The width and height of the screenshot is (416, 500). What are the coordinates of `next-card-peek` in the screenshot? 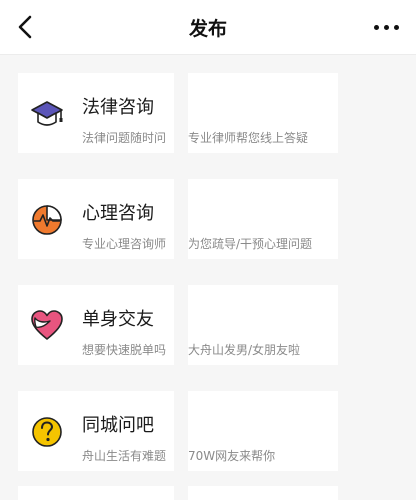 It's located at (96, 493).